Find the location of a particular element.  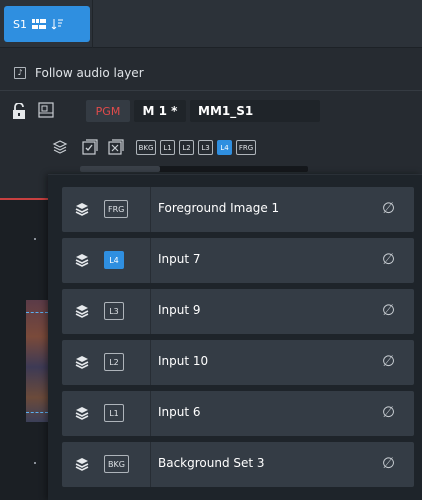

pgm-button: PGM is located at coordinates (108, 111).